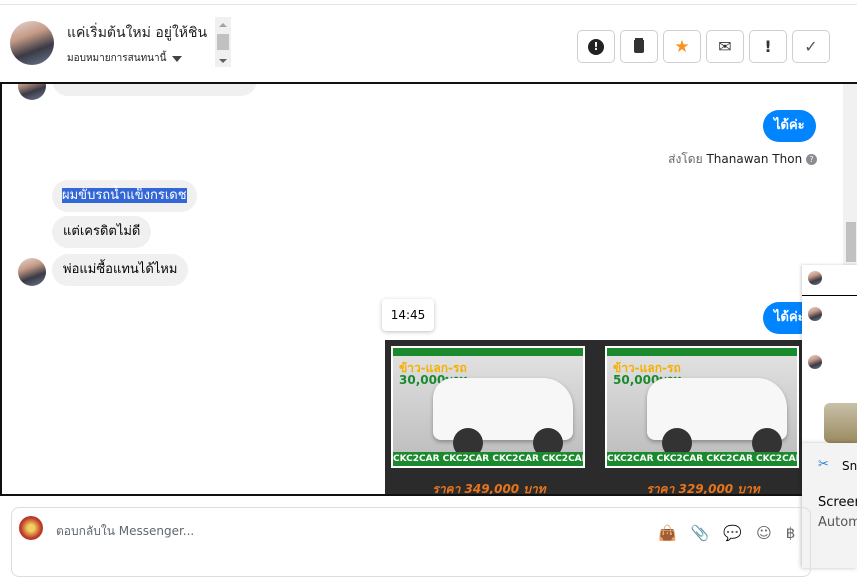  I want to click on delete-button, so click(639, 46).